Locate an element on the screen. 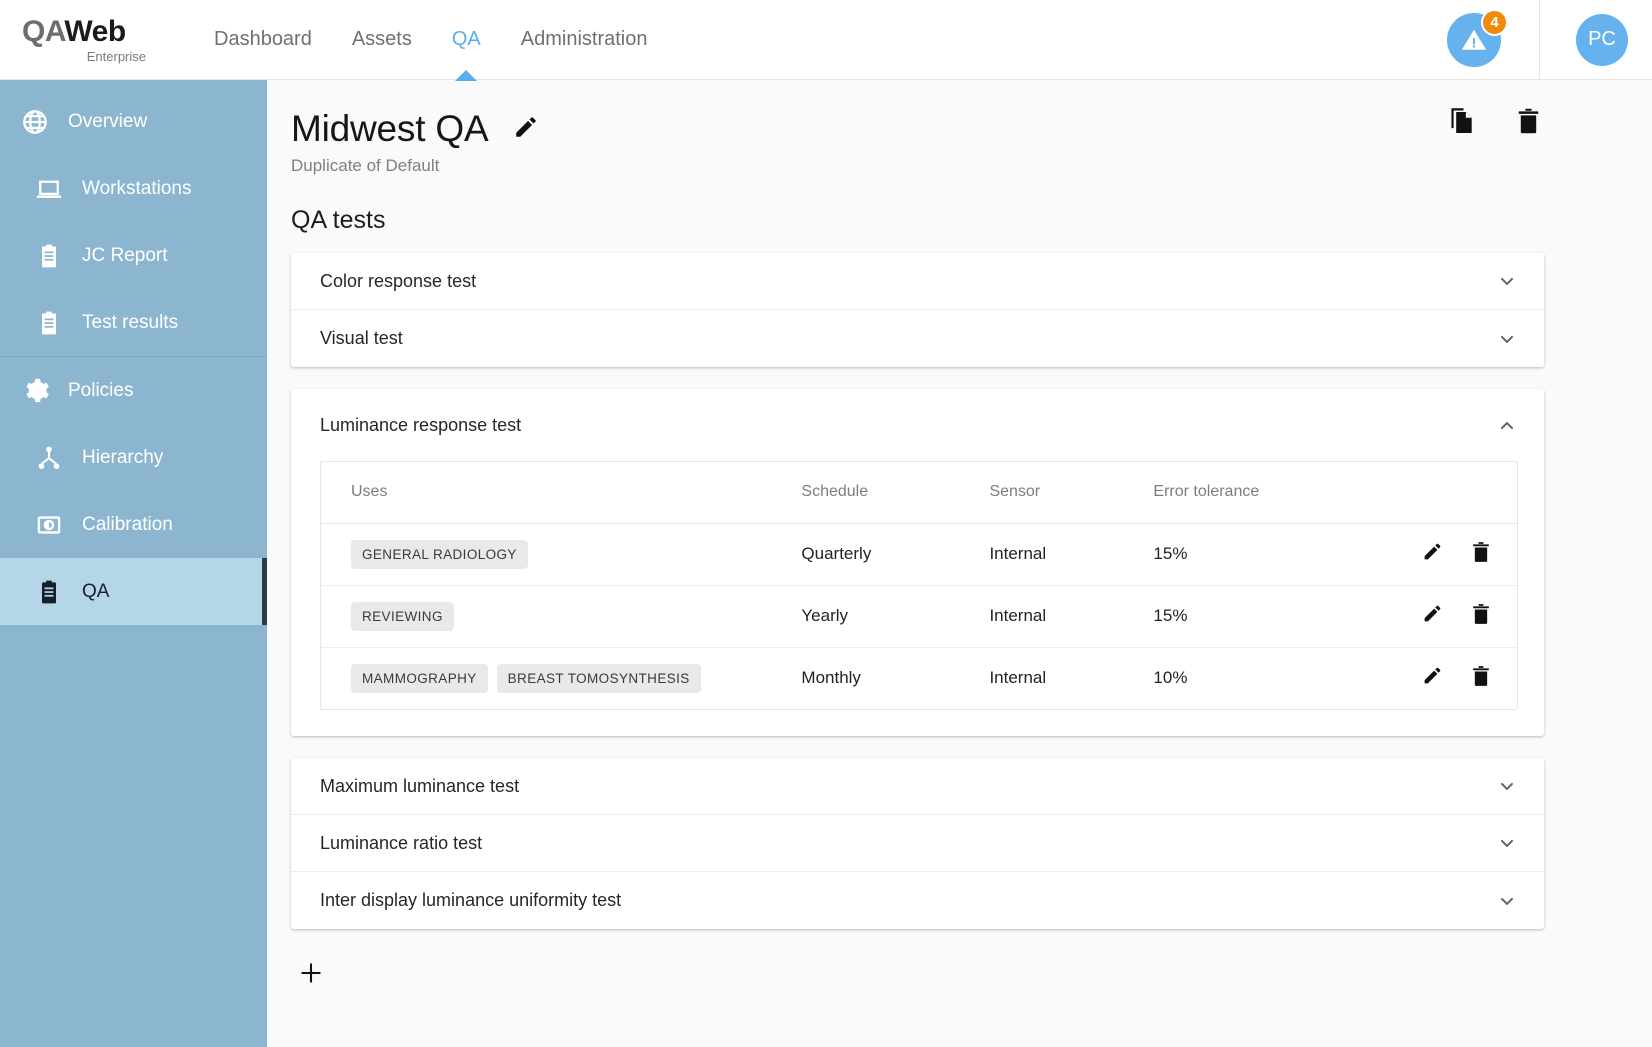 The height and width of the screenshot is (1047, 1652). duplicate-button is located at coordinates (1462, 122).